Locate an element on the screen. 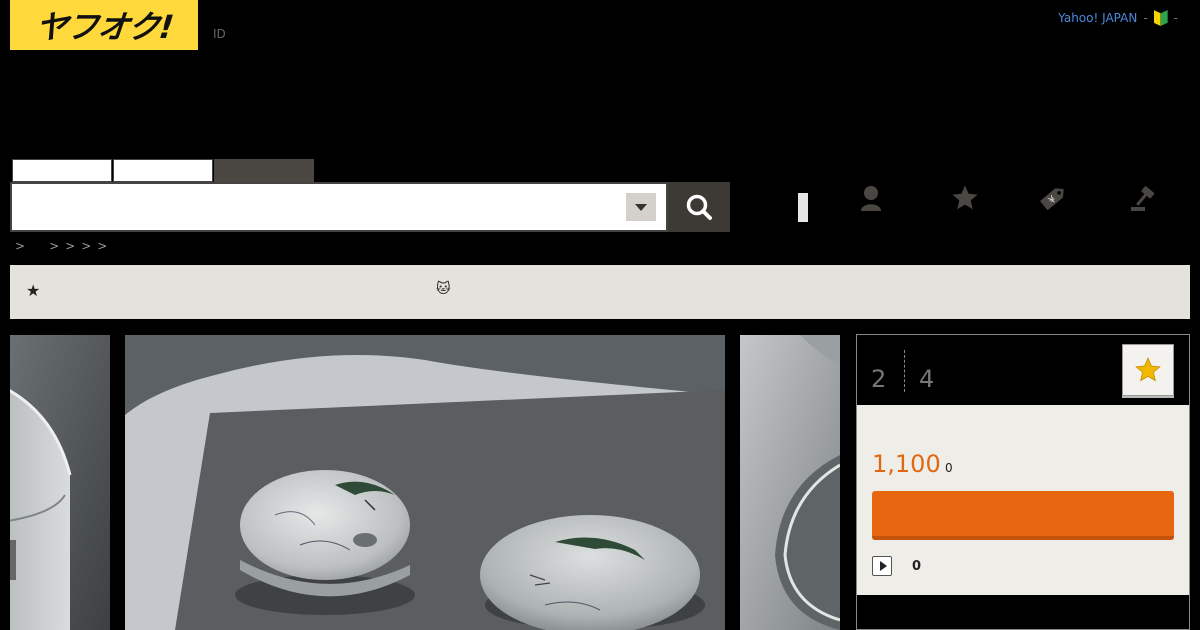 This screenshot has width=1200, height=630. notice-bar: ★ 🐱 is located at coordinates (600, 292).